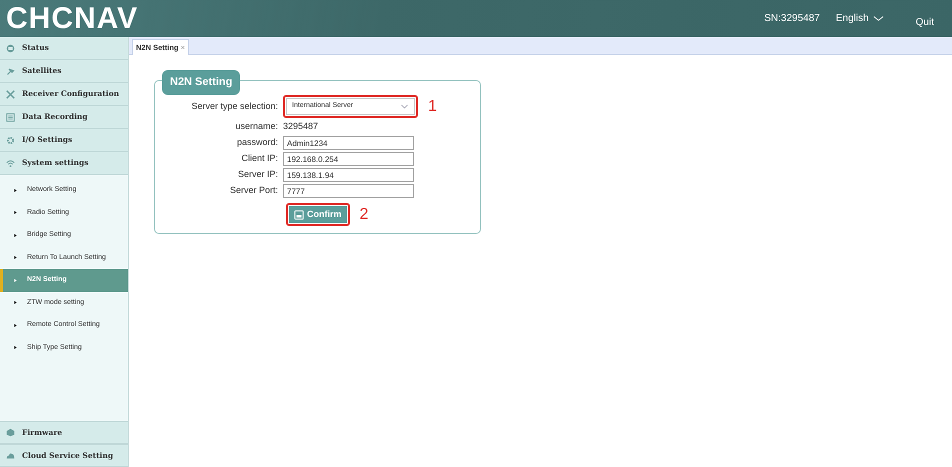 This screenshot has height=467, width=952. I want to click on field-value: 3295487, so click(300, 127).